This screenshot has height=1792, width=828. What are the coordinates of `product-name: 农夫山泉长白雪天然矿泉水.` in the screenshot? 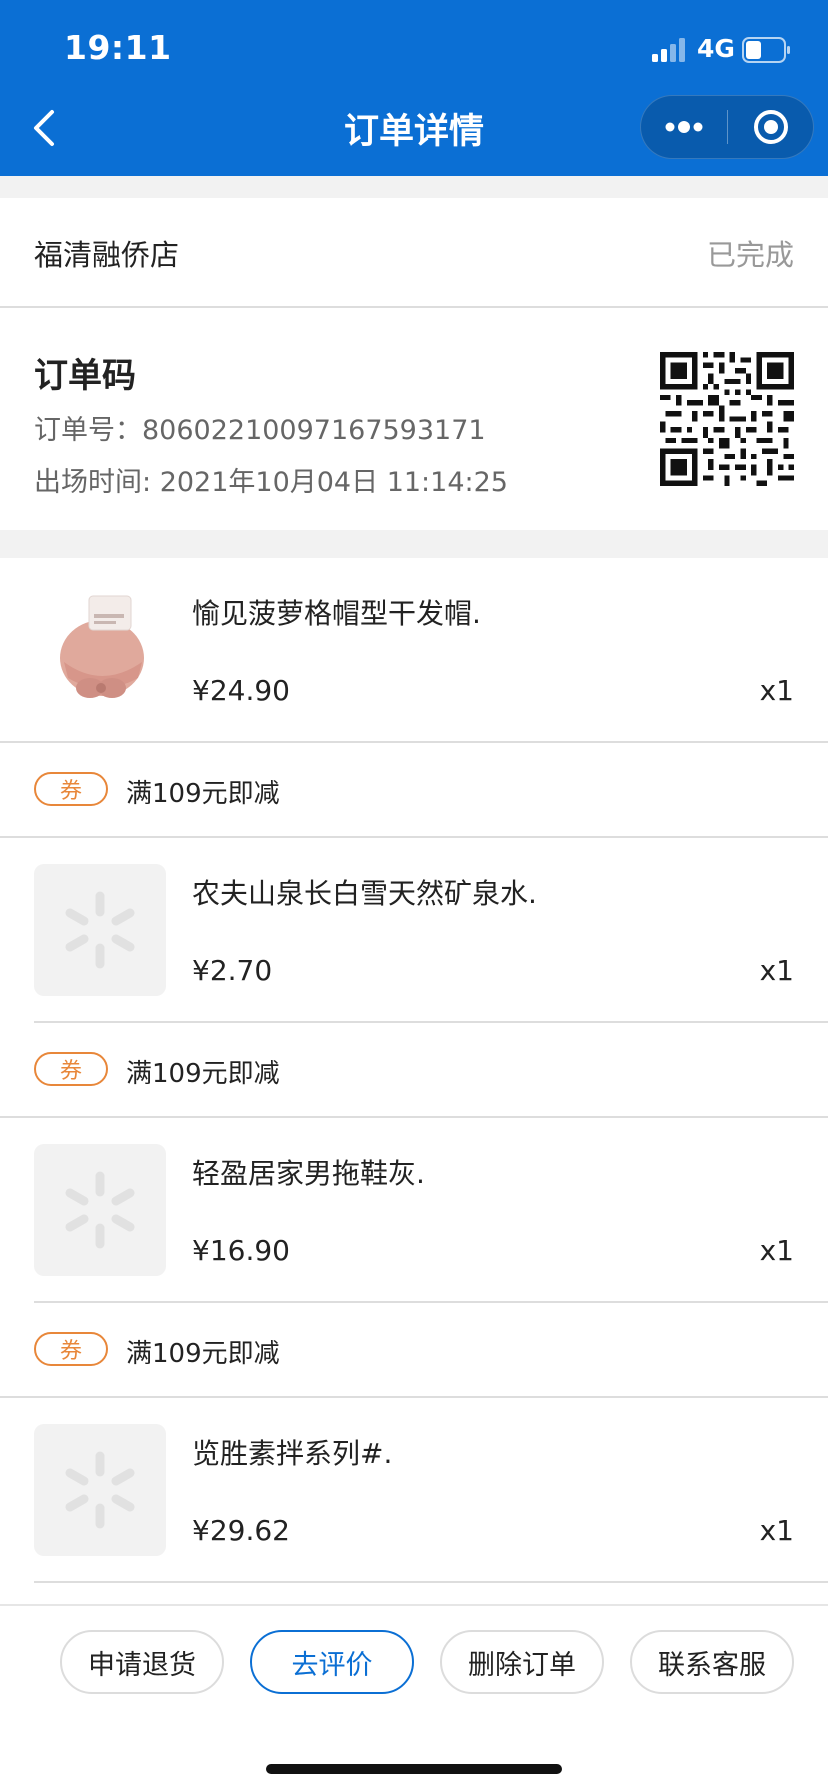 It's located at (364, 893).